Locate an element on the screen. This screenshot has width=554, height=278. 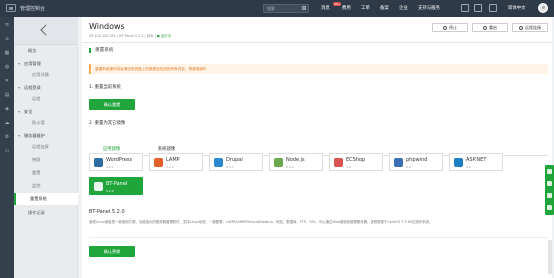
confirm-reset-button: 确认重置 is located at coordinates (112, 104).